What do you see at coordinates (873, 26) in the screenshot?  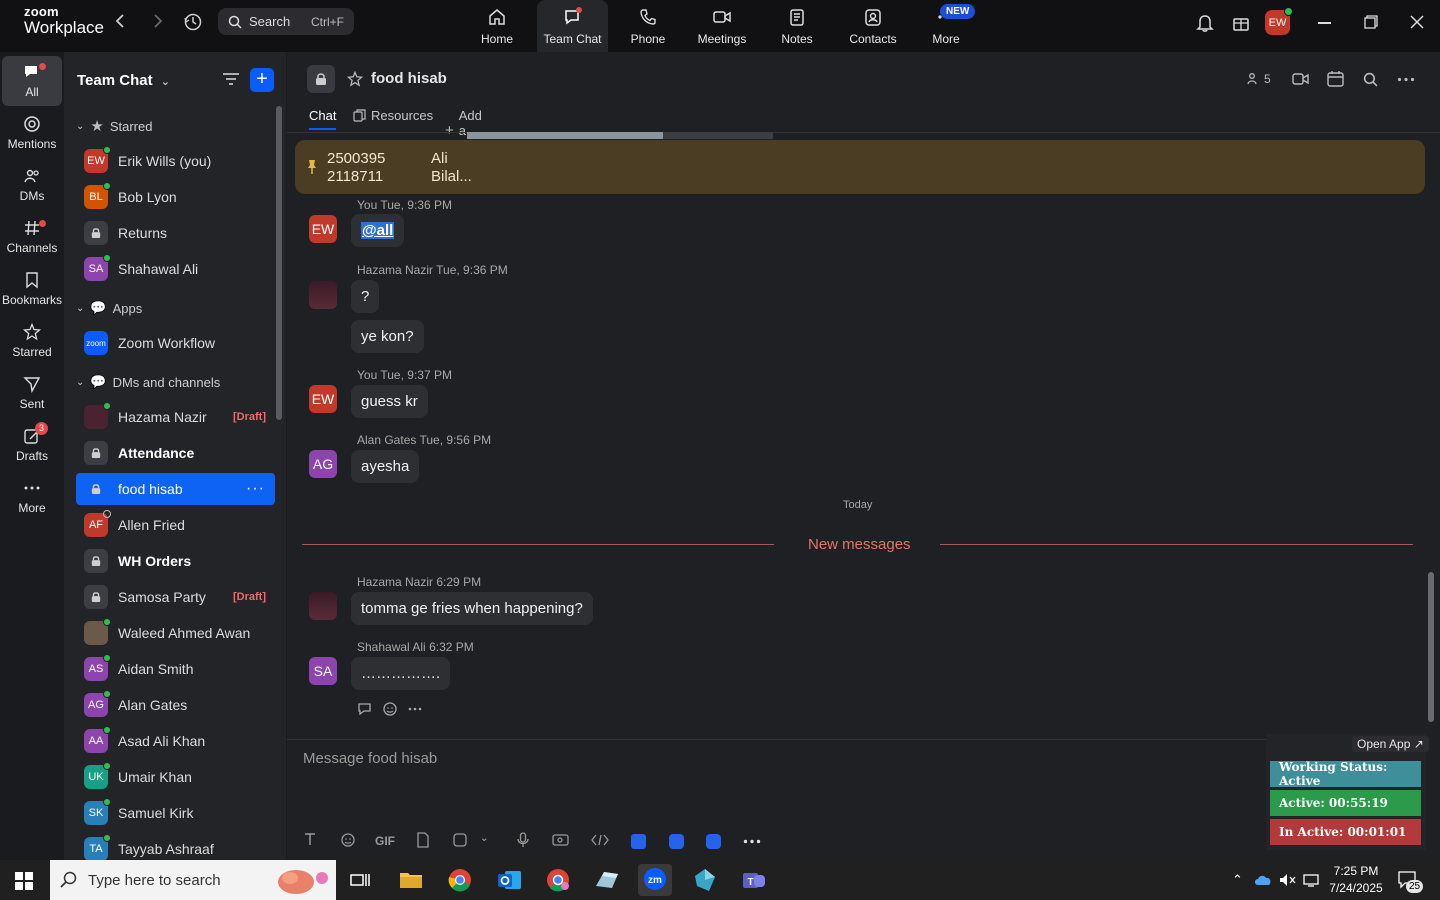 I see `tab-contacts: Contacts` at bounding box center [873, 26].